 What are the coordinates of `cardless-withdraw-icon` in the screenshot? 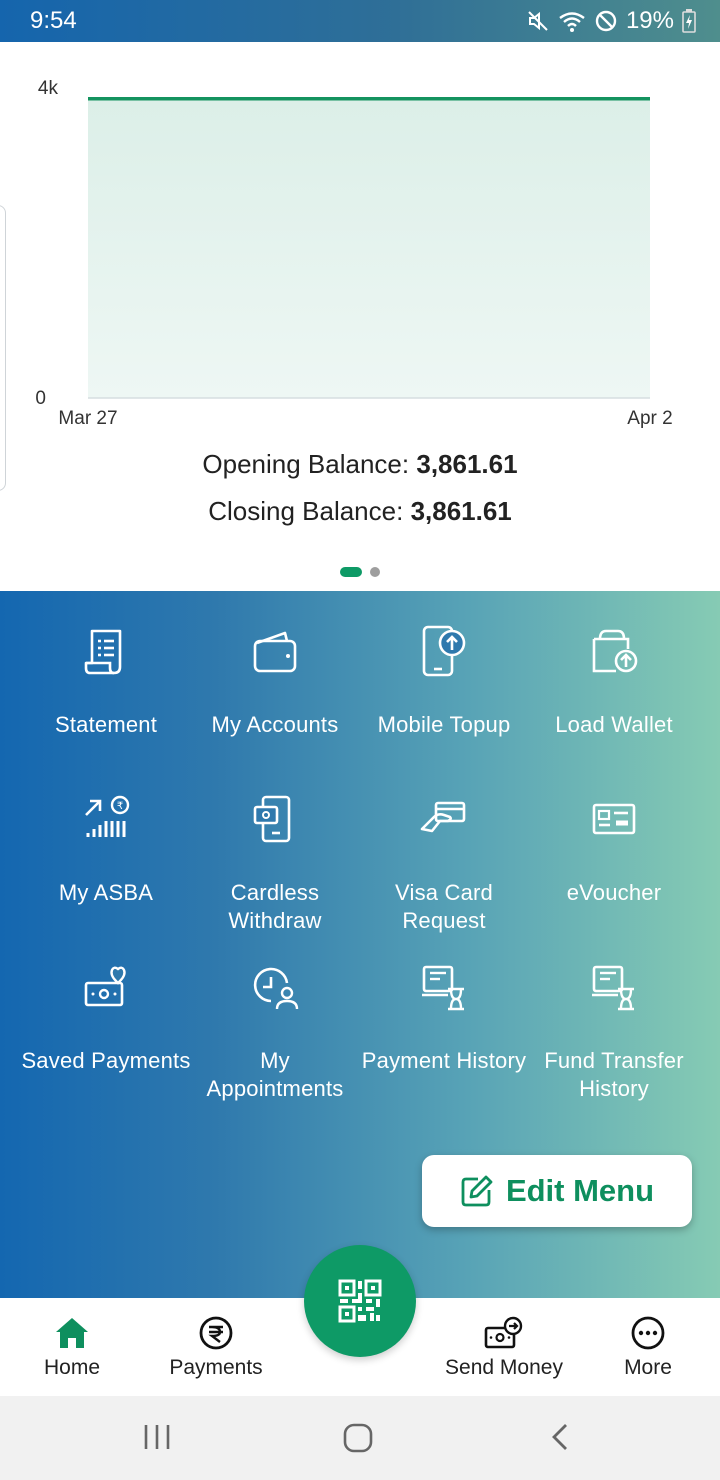 It's located at (272, 819).